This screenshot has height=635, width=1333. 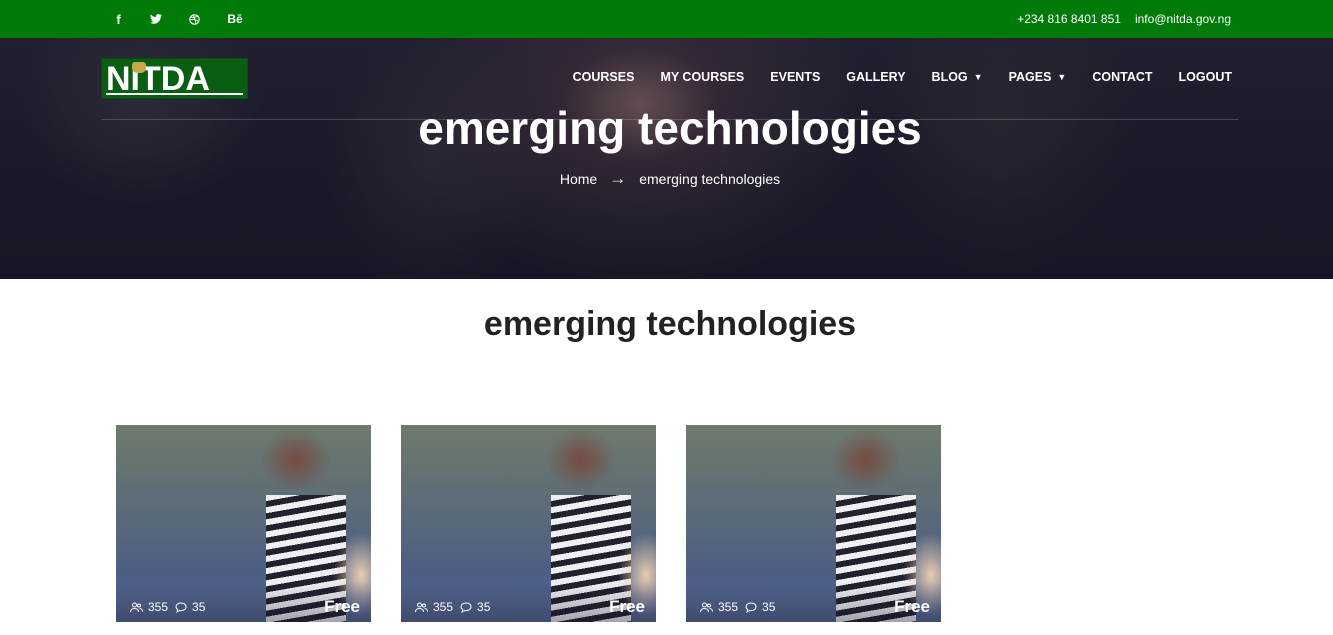 What do you see at coordinates (118, 19) in the screenshot?
I see `facebook-icon: f` at bounding box center [118, 19].